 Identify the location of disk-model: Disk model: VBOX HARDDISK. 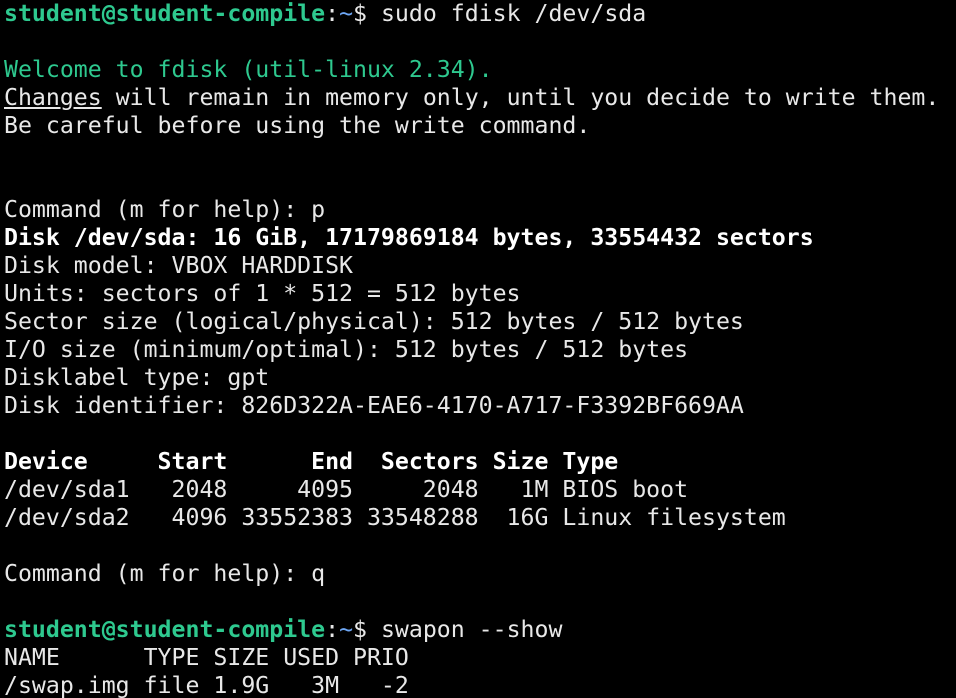
(179, 265).